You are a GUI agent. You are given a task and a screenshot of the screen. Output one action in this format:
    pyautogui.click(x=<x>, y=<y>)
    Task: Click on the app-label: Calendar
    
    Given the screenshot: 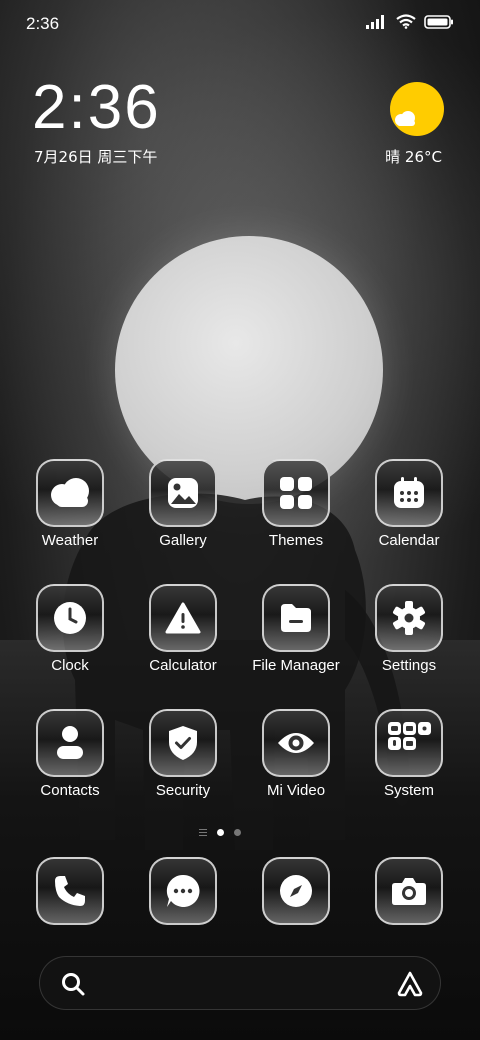 What is the action you would take?
    pyautogui.click(x=409, y=540)
    